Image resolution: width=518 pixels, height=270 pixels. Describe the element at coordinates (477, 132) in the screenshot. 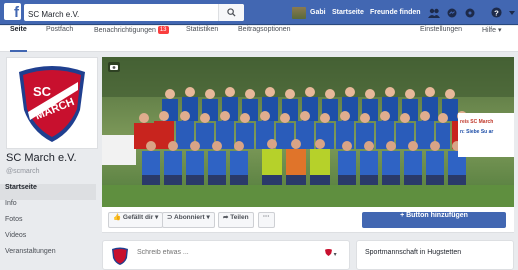

I see `banner-line-2: n: Siebe Su ar` at that location.